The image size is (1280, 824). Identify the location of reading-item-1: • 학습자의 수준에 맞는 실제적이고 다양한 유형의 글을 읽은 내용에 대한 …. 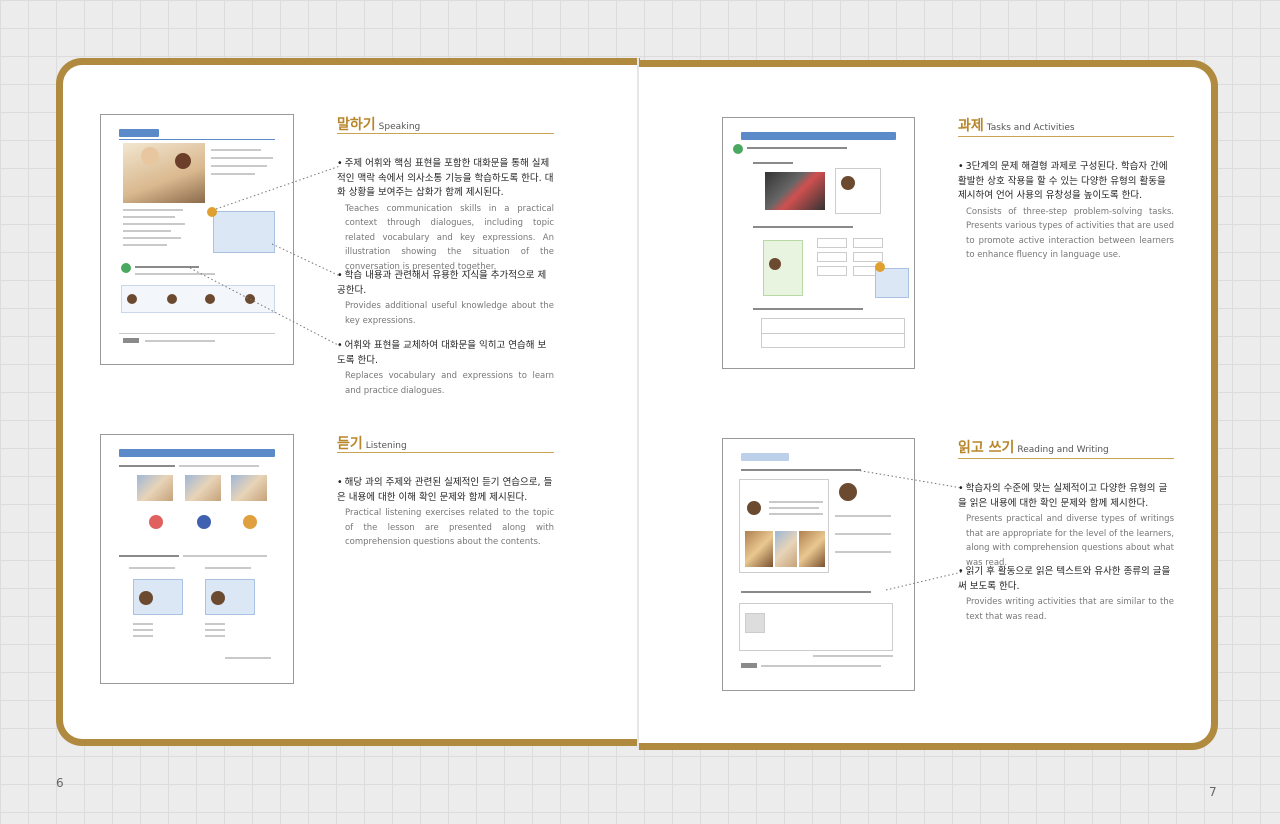
(1066, 526).